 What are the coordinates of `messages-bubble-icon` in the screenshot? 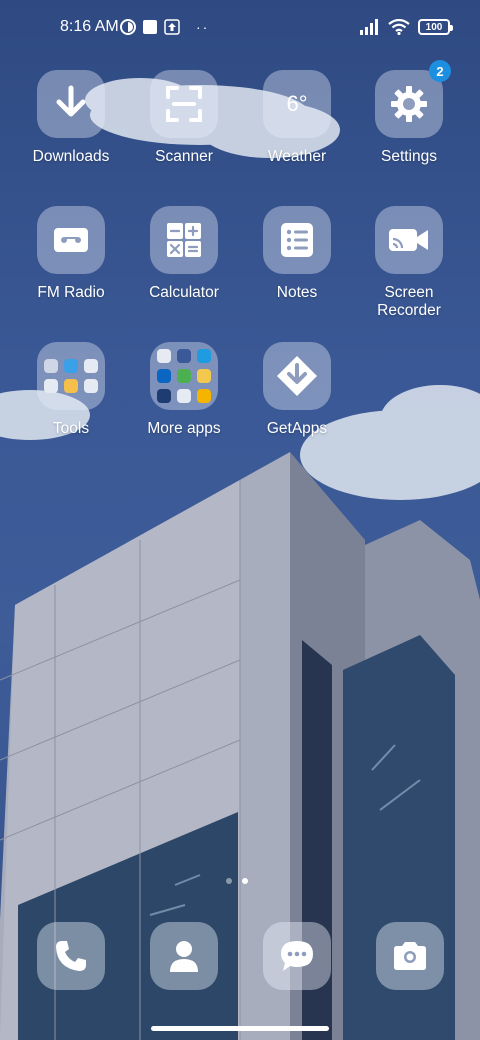 It's located at (297, 956).